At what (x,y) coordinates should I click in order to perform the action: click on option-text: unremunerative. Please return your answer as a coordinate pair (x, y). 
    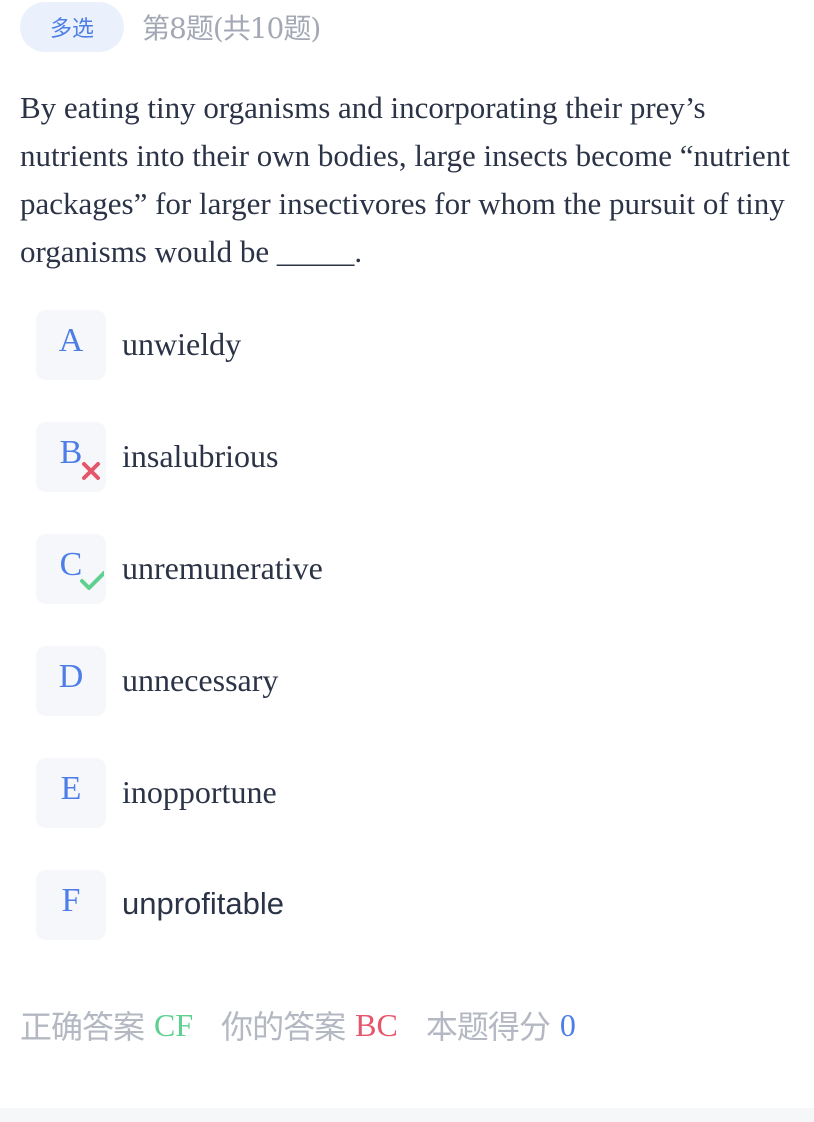
    Looking at the image, I should click on (222, 567).